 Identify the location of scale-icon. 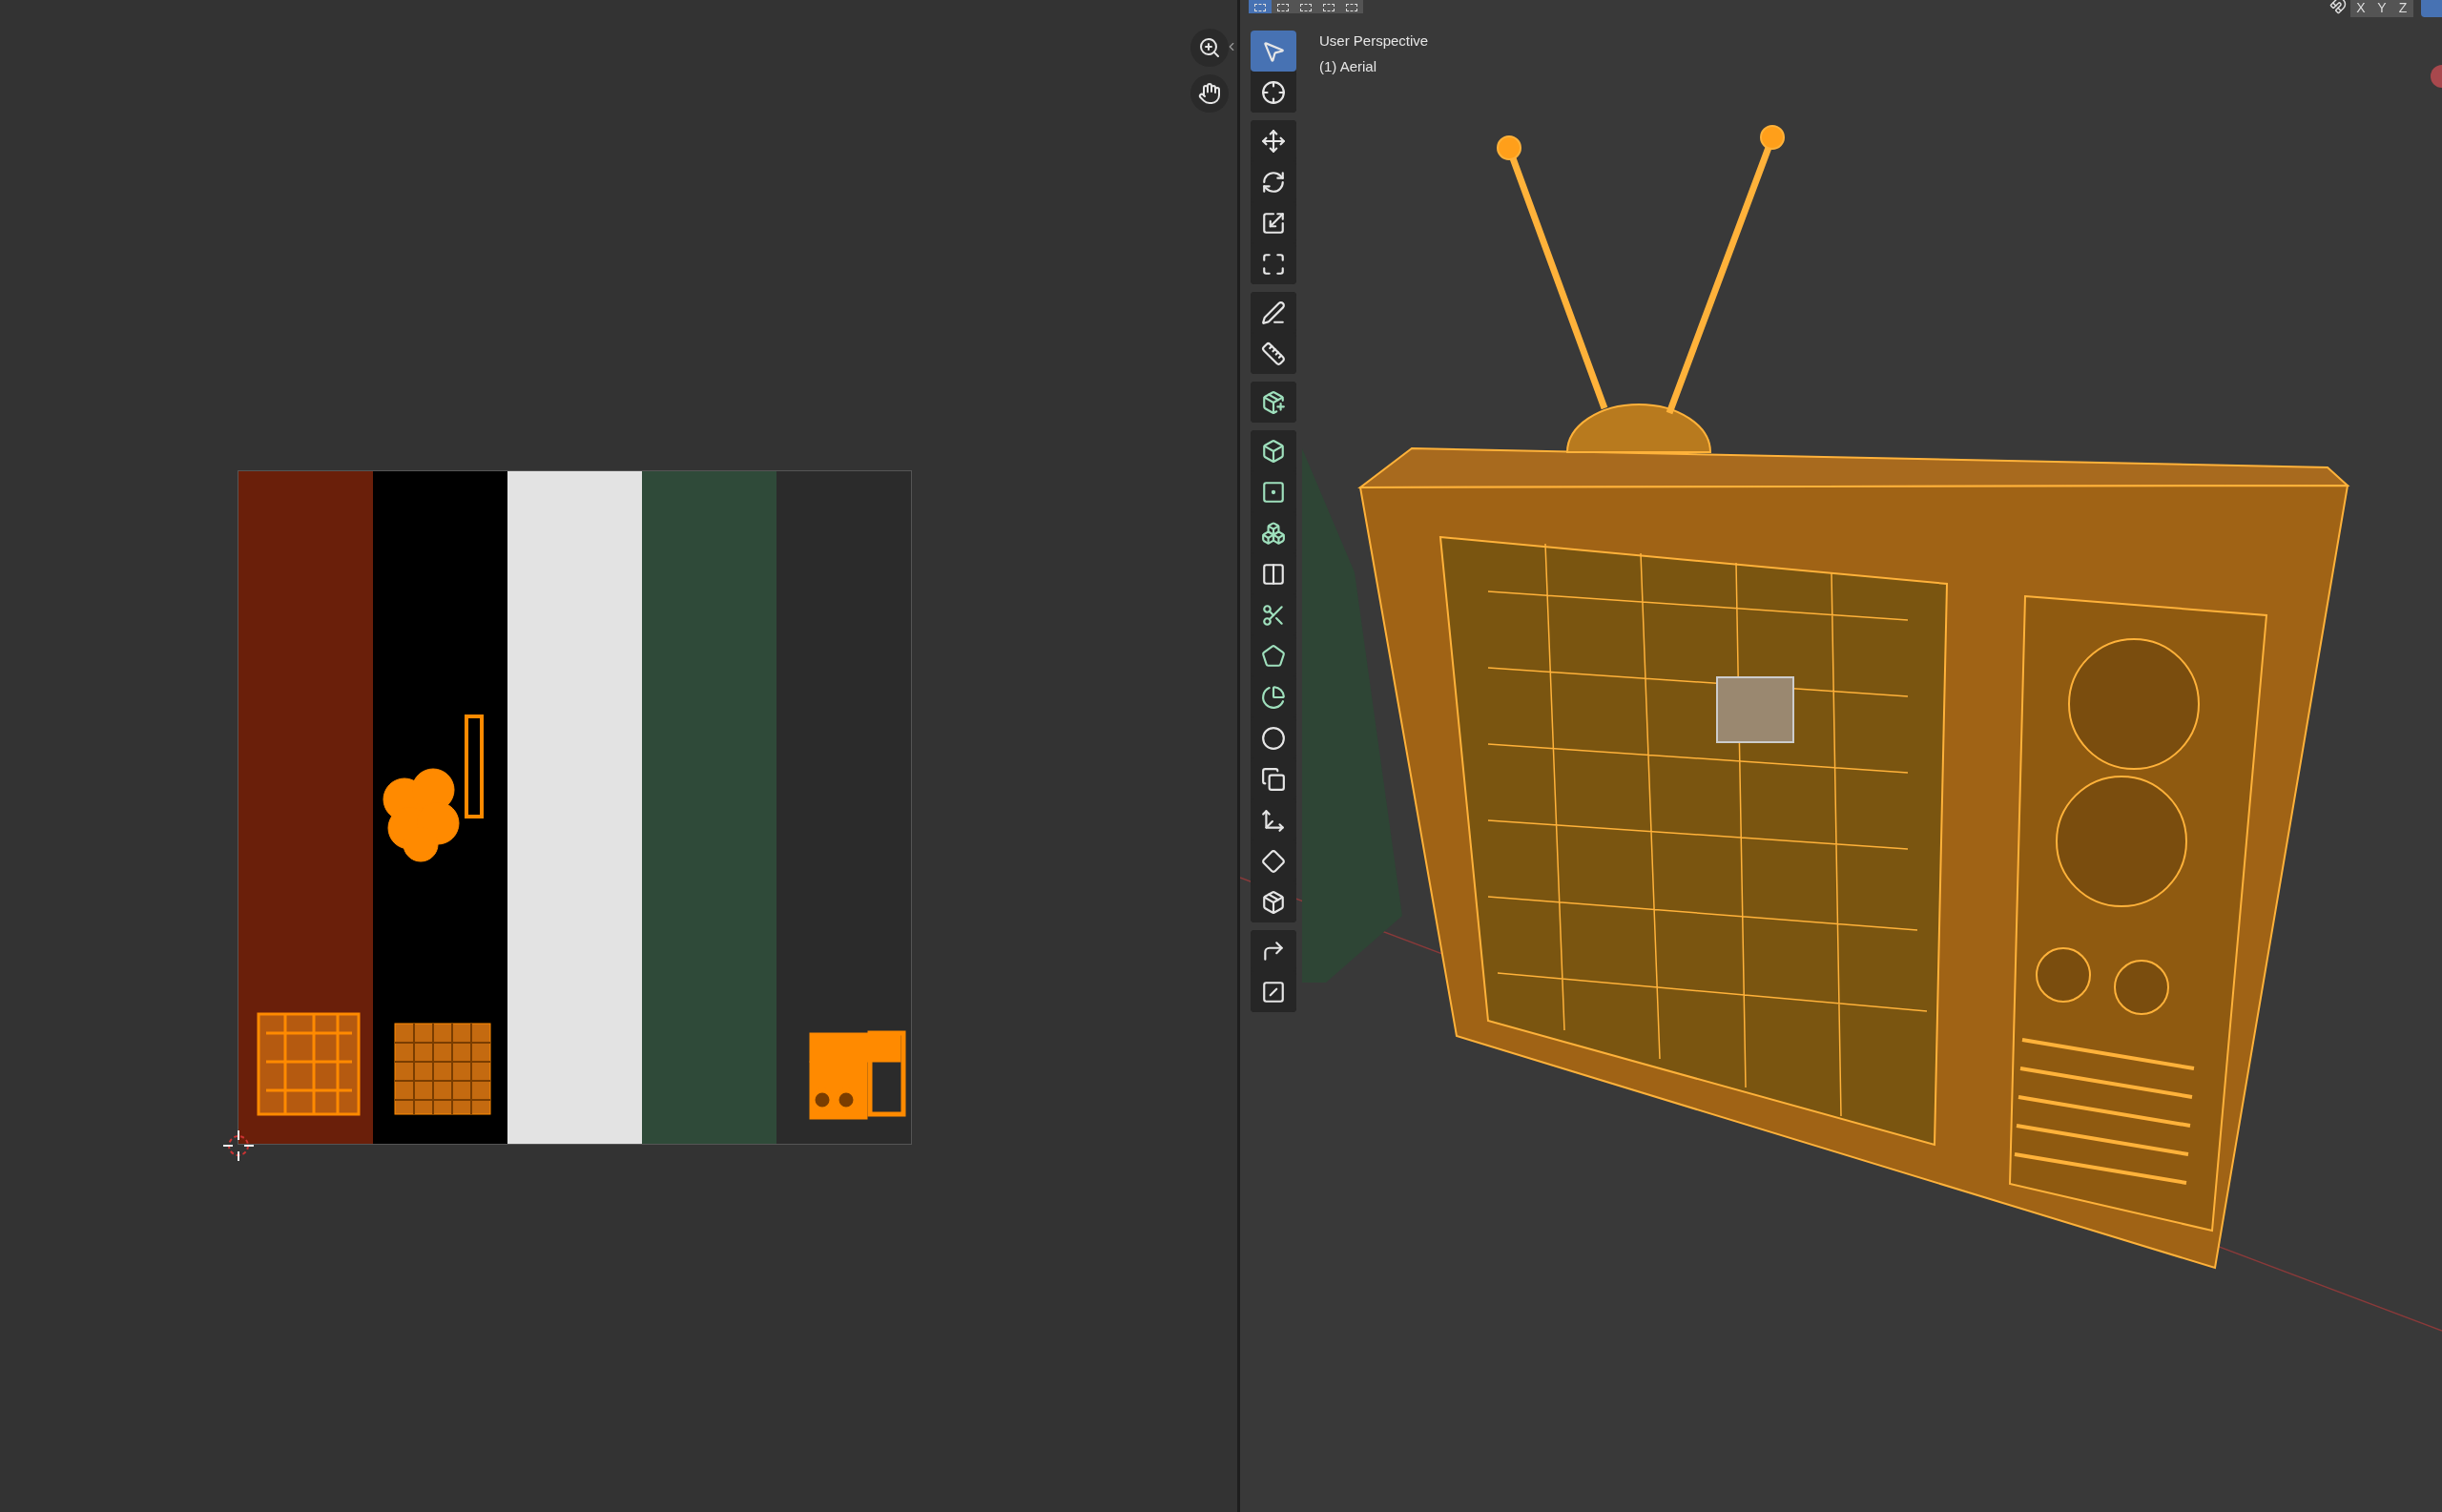
(1273, 223).